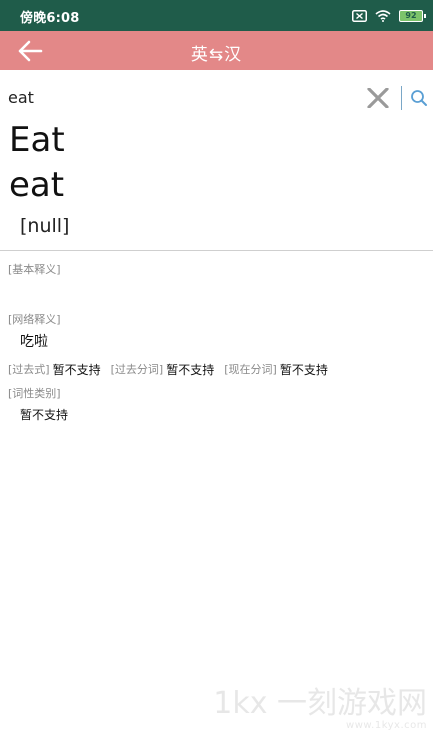  I want to click on battery-level: 92, so click(411, 15).